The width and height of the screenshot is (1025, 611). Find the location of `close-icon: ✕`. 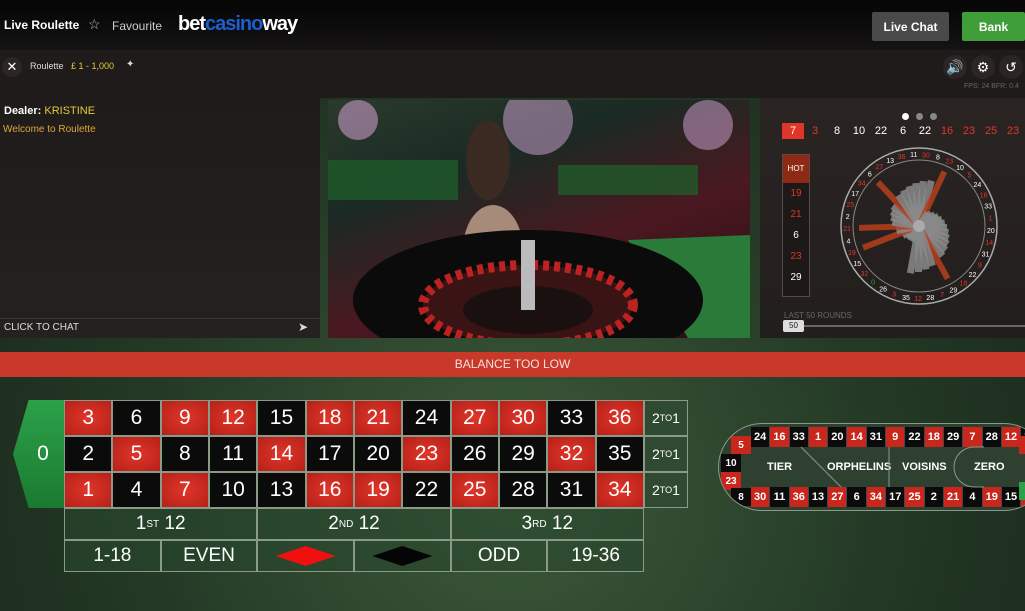

close-icon: ✕ is located at coordinates (12, 67).